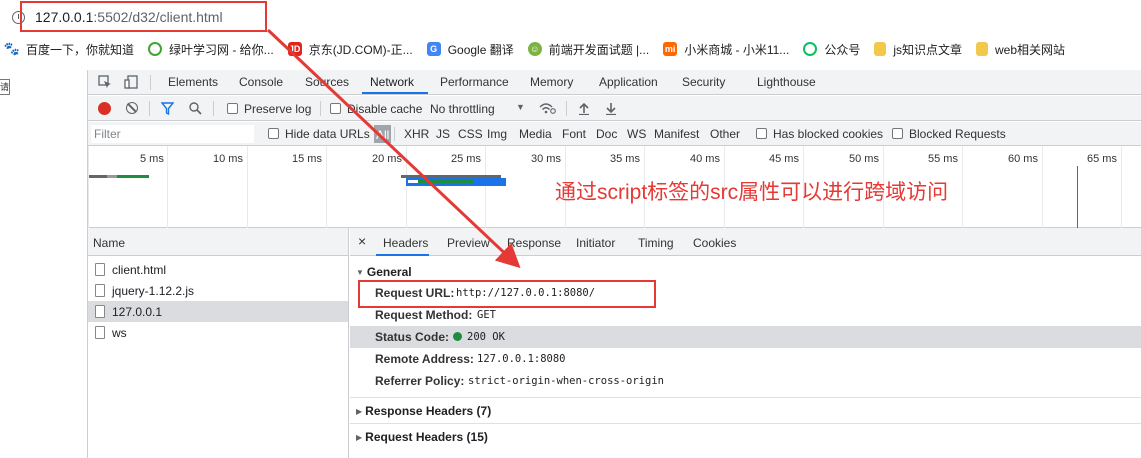 The height and width of the screenshot is (458, 1141). What do you see at coordinates (393, 148) in the screenshot?
I see `annotation-arrow` at bounding box center [393, 148].